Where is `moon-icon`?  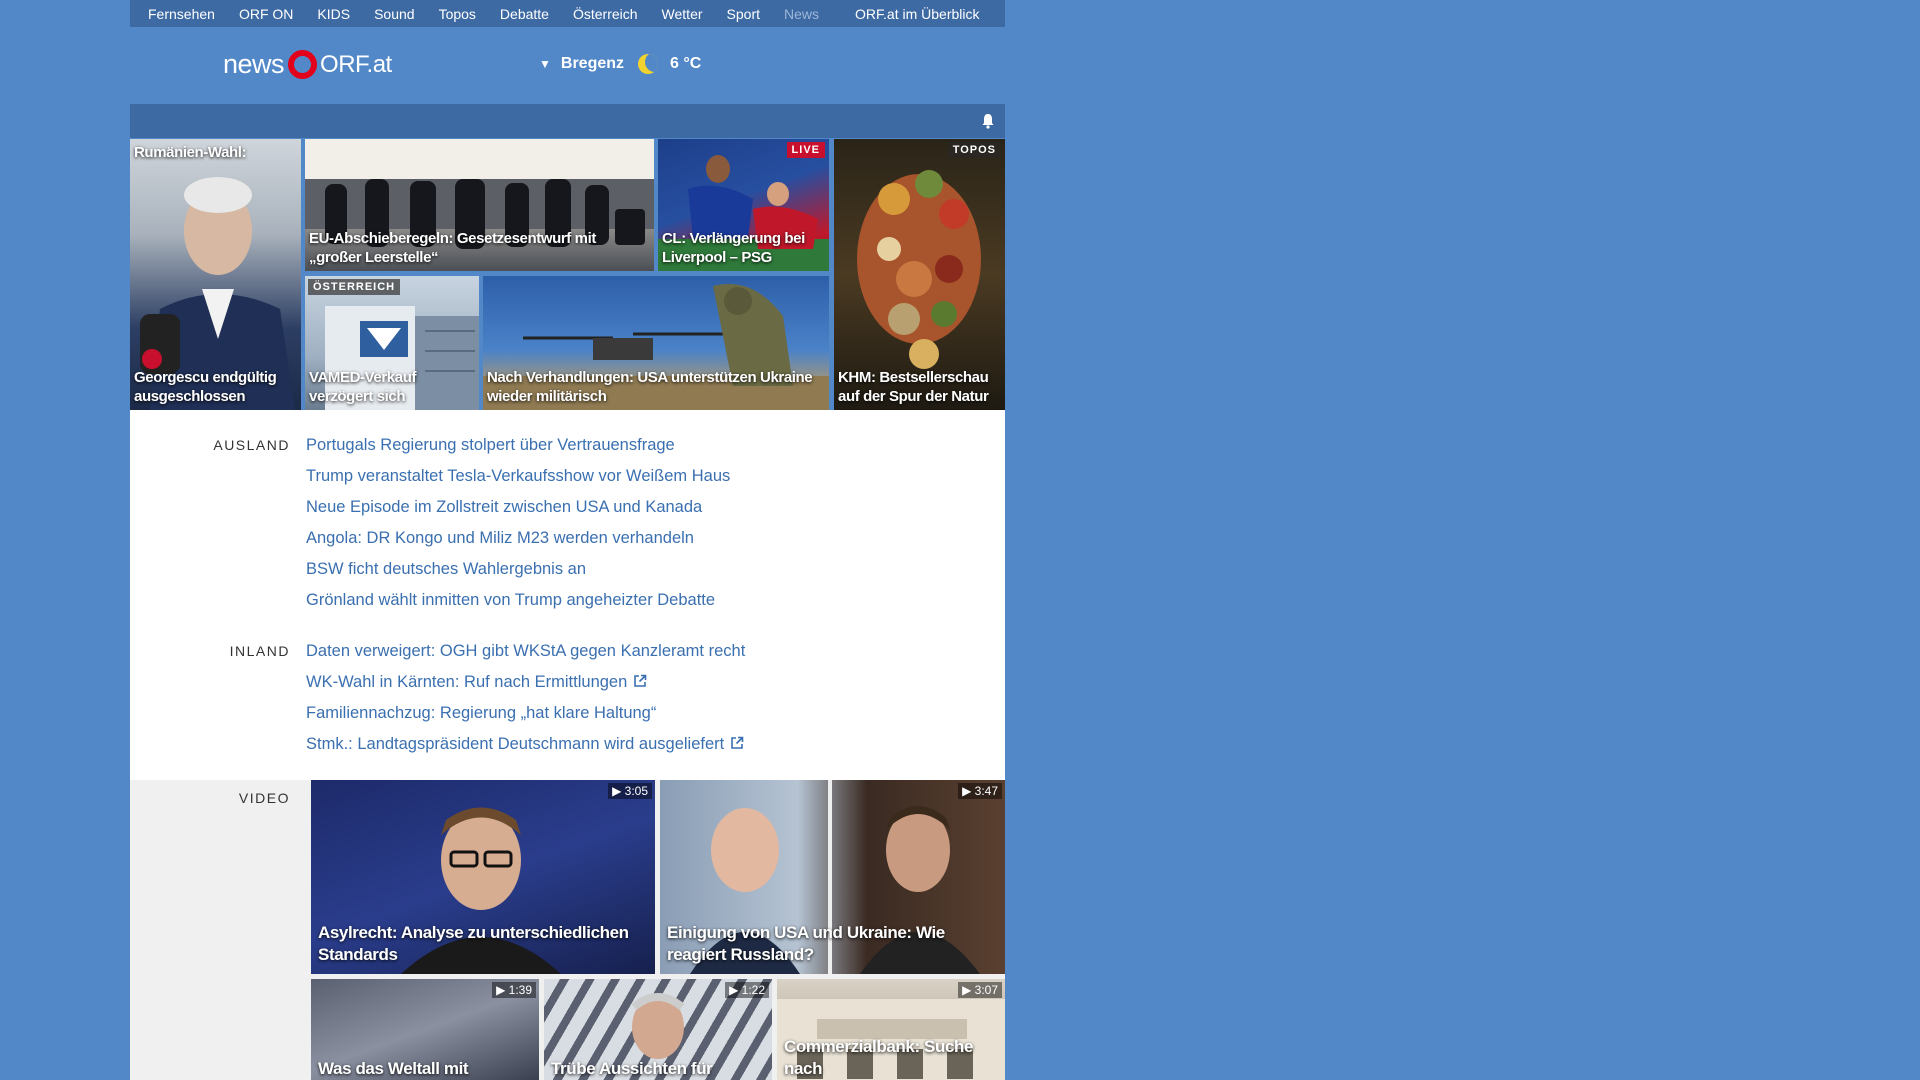 moon-icon is located at coordinates (648, 64).